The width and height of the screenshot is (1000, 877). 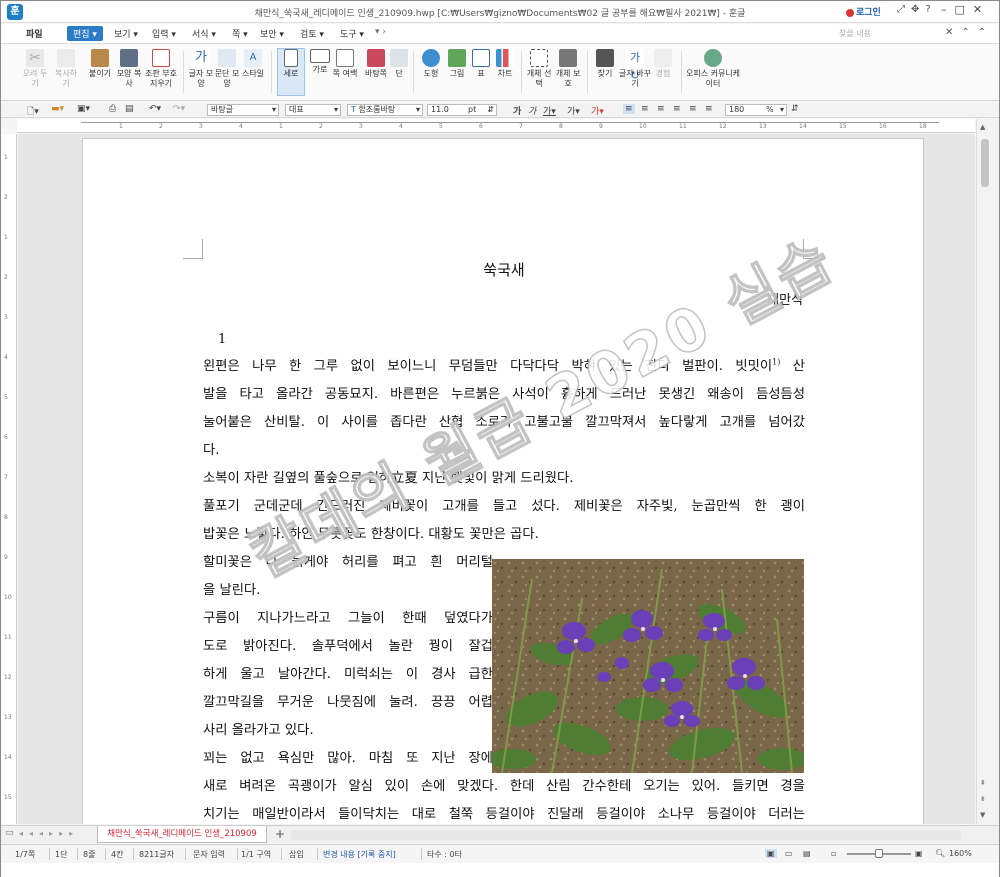 What do you see at coordinates (352, 33) in the screenshot?
I see `menu-tools: 도구 ▾` at bounding box center [352, 33].